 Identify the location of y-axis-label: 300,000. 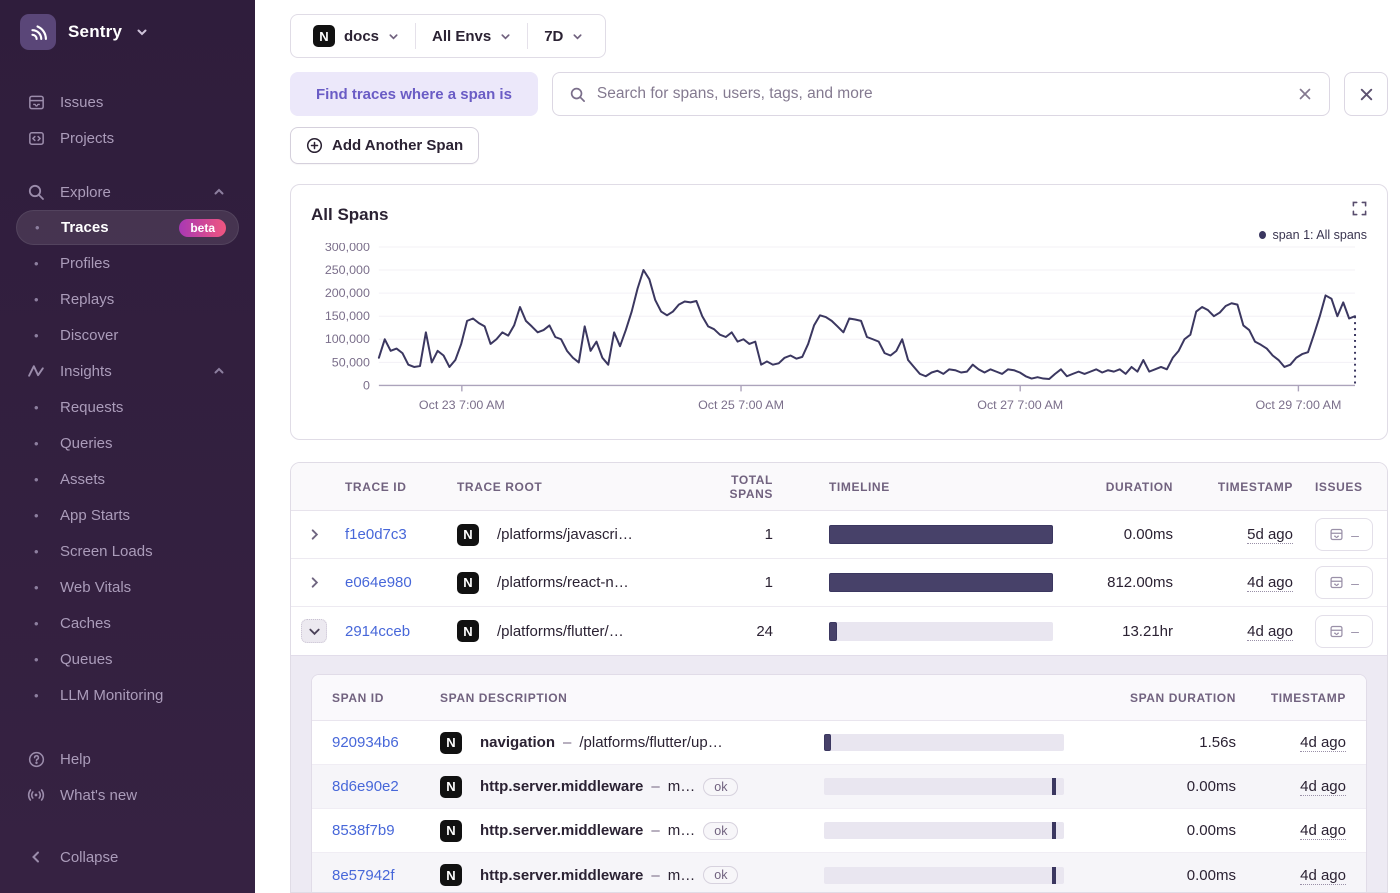
(347, 248).